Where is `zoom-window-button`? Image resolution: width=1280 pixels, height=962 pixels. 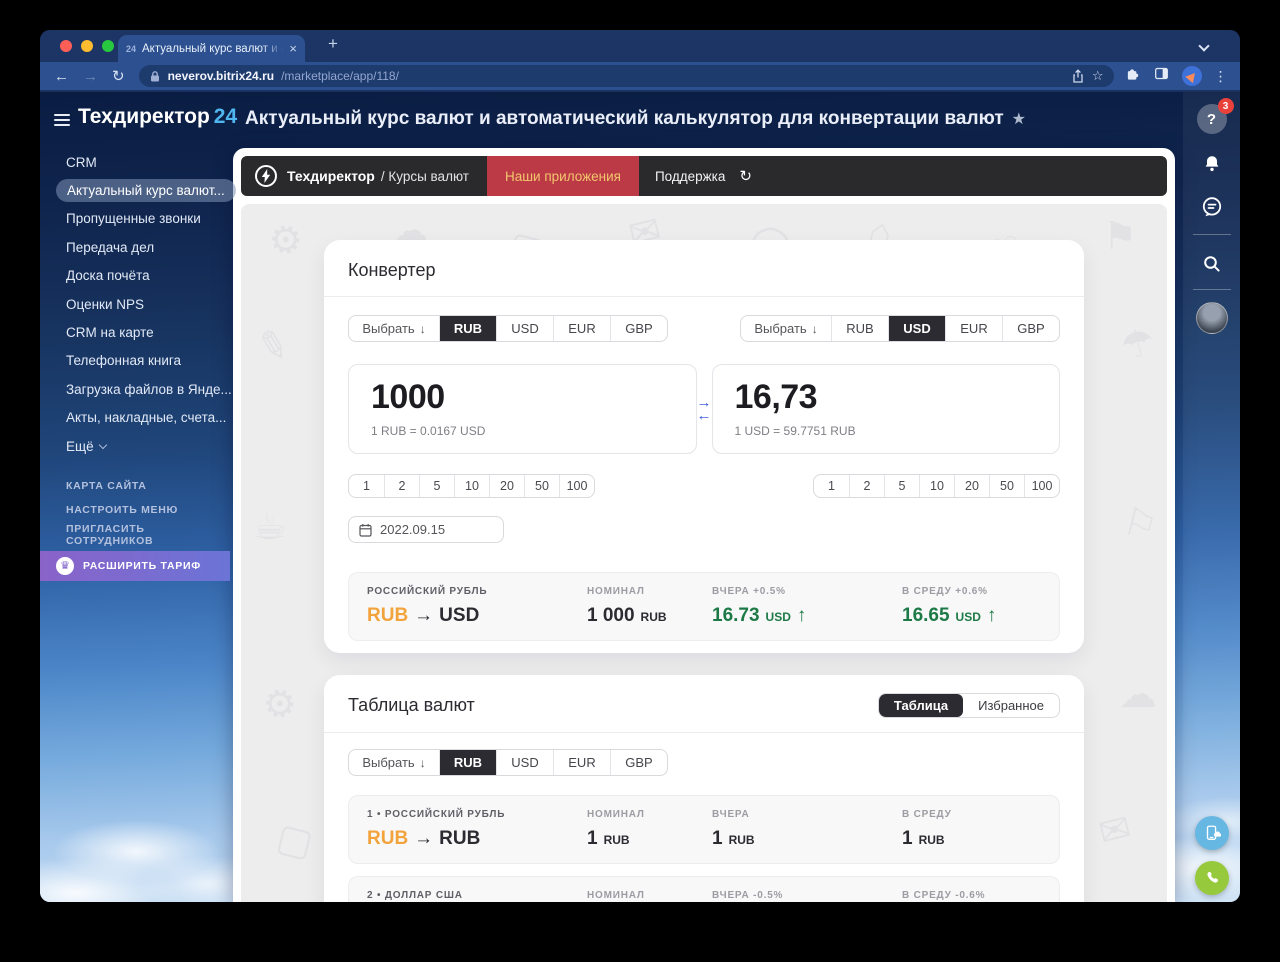
zoom-window-button is located at coordinates (108, 46).